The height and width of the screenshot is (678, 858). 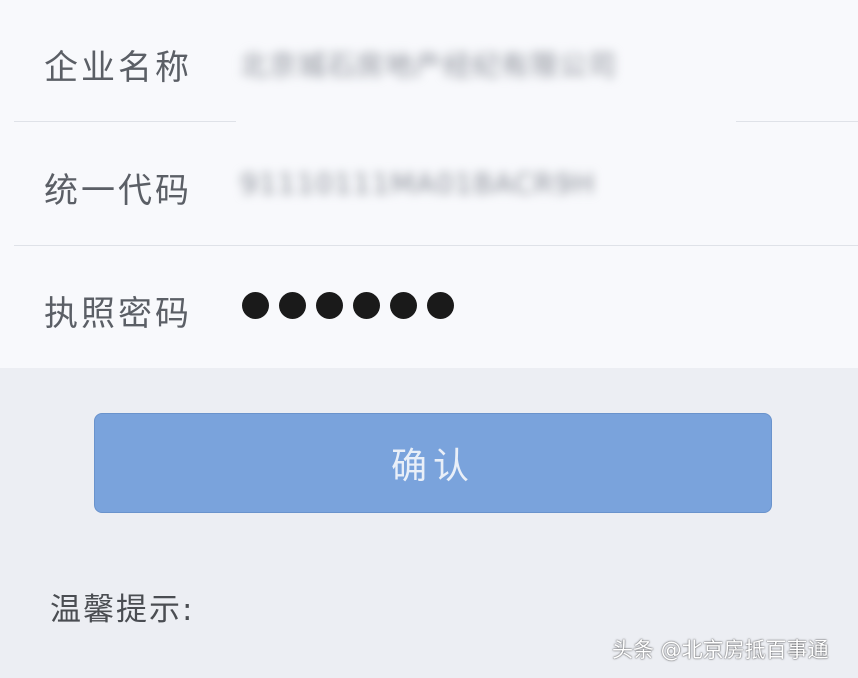 I want to click on company-name-label: 企业名称, so click(x=118, y=68).